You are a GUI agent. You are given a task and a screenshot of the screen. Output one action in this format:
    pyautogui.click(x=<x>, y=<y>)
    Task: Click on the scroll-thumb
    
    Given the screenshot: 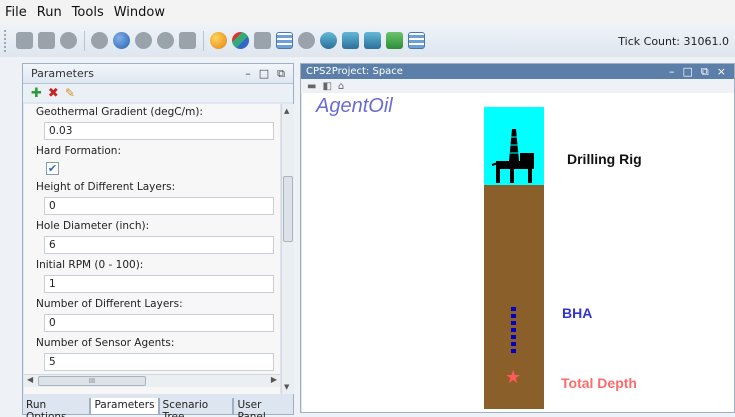 What is the action you would take?
    pyautogui.click(x=288, y=209)
    